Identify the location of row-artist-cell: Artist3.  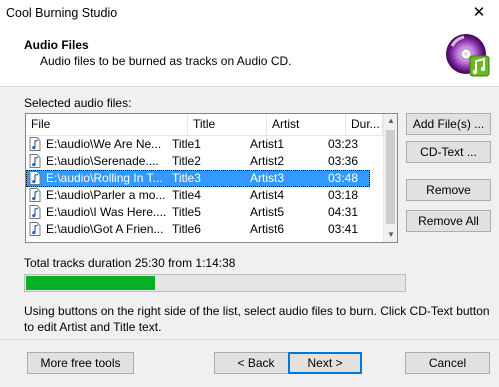
(267, 178).